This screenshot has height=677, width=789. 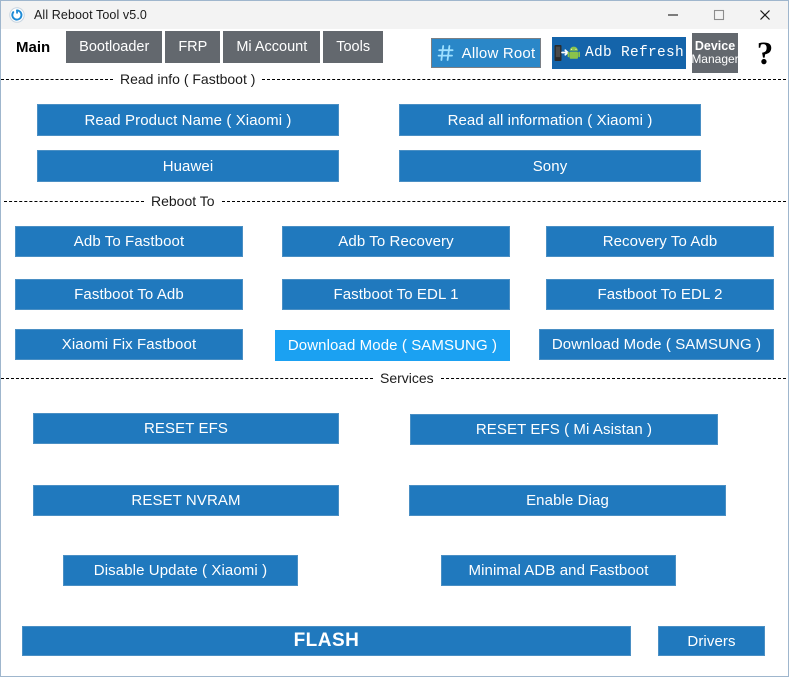 I want to click on flash-label: FLASH, so click(x=326, y=640).